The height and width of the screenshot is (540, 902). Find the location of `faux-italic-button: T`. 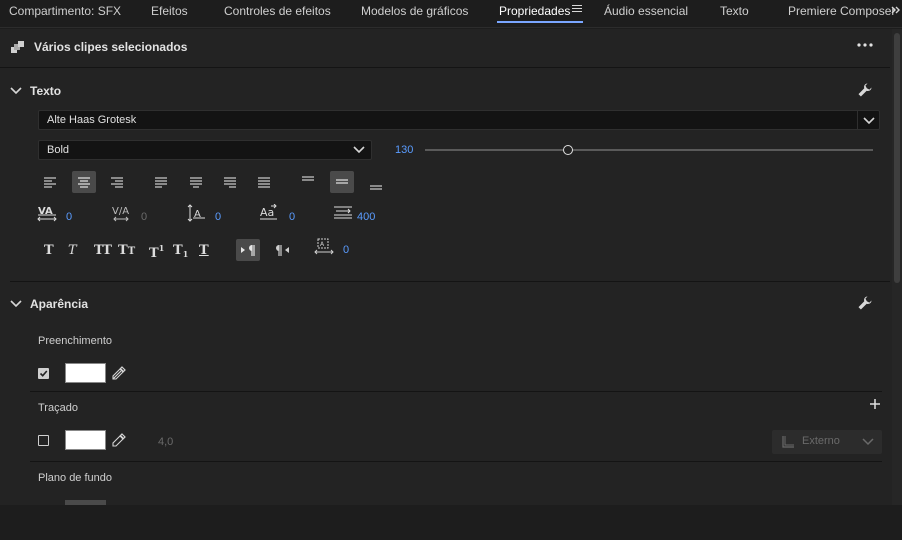

faux-italic-button: T is located at coordinates (72, 250).